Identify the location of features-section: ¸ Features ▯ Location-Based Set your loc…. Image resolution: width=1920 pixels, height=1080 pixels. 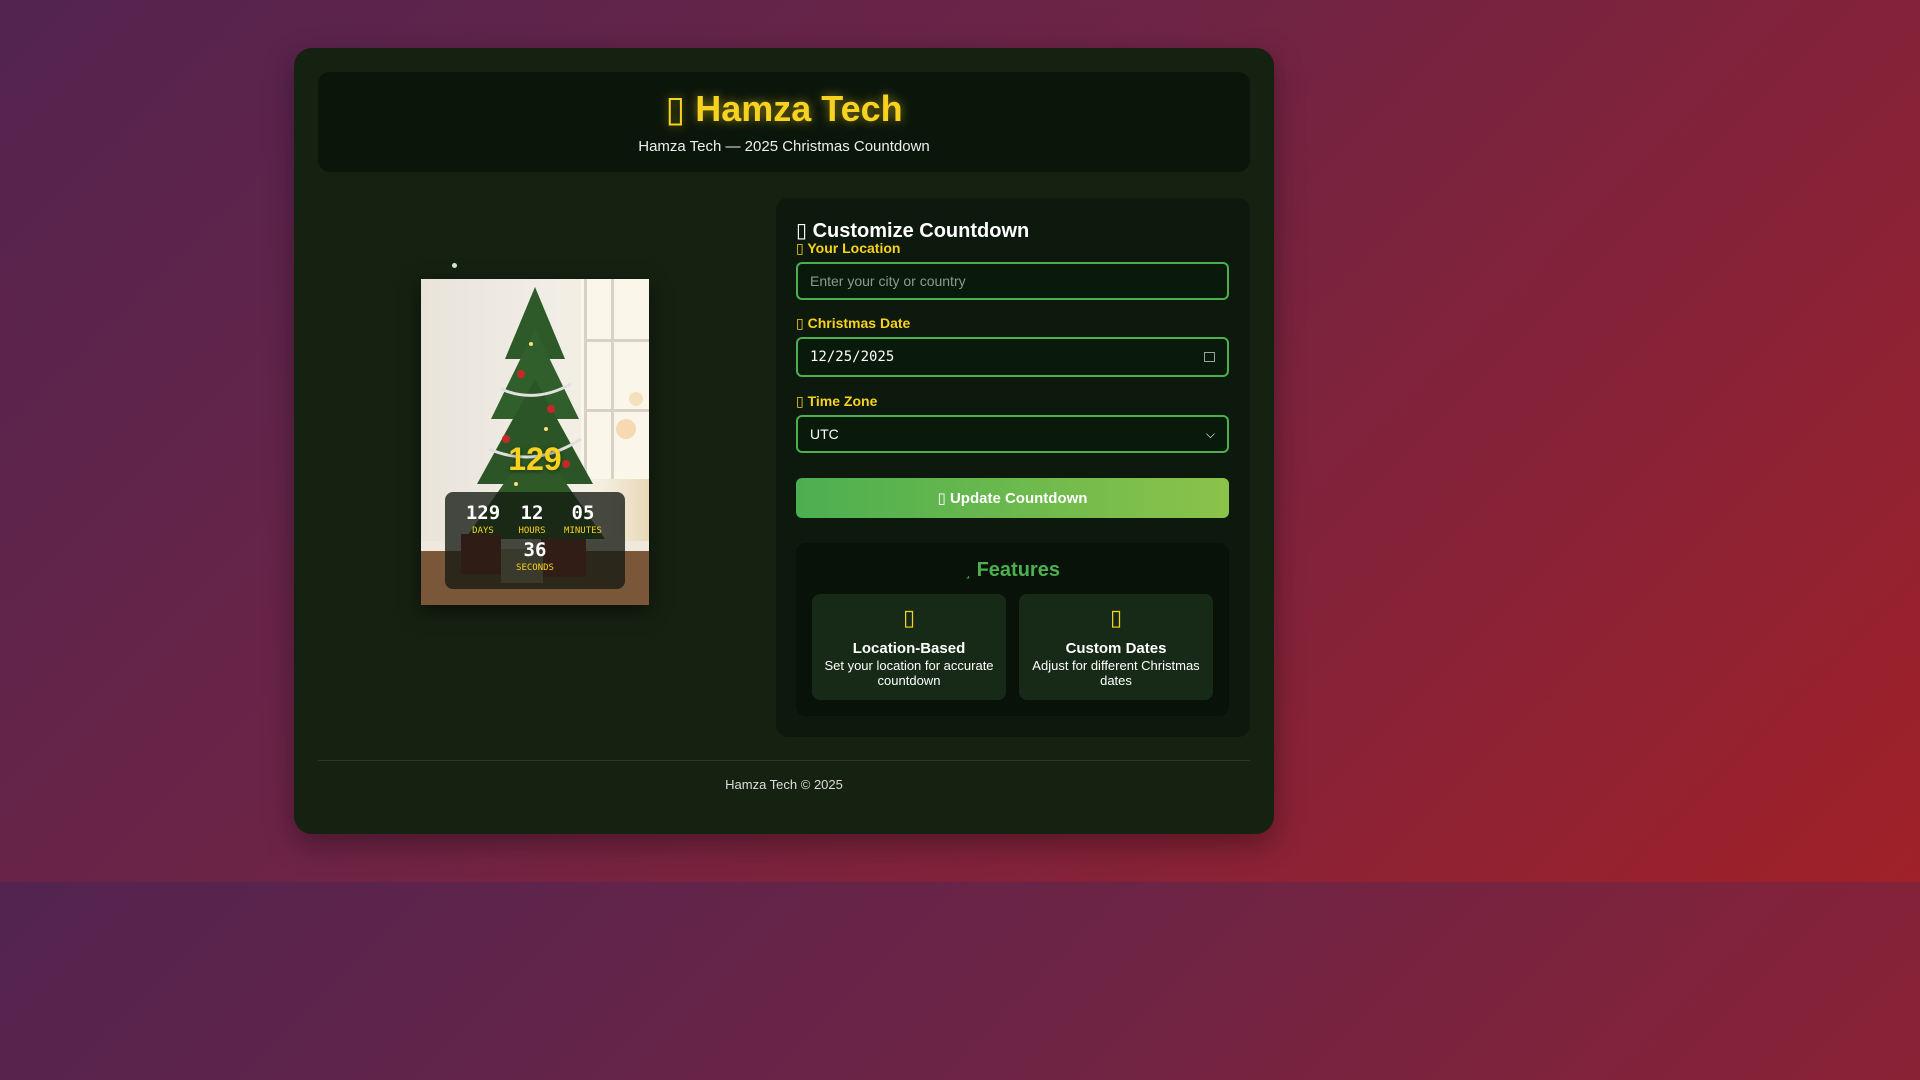
(1012, 629).